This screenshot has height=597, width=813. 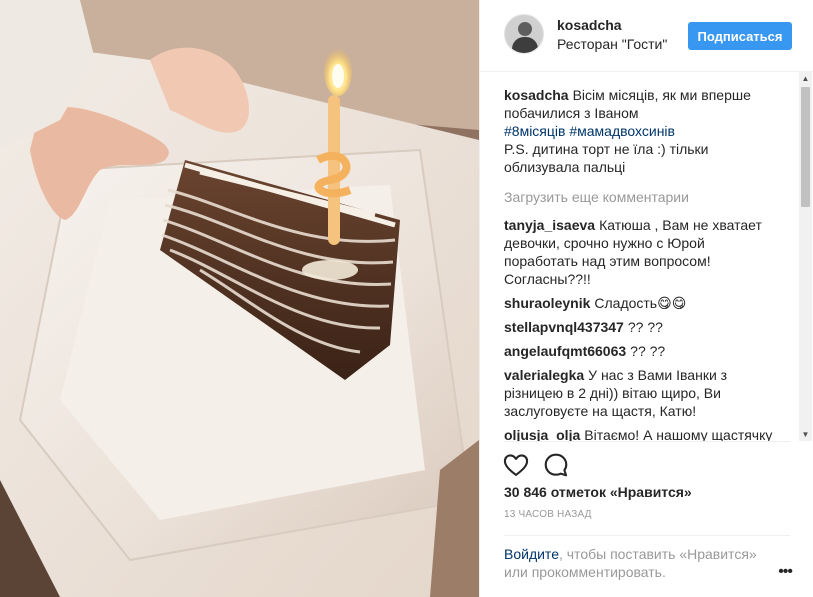 I want to click on post-header: kosadcha Ресторан "Гости" Подписаться, so click(x=646, y=36).